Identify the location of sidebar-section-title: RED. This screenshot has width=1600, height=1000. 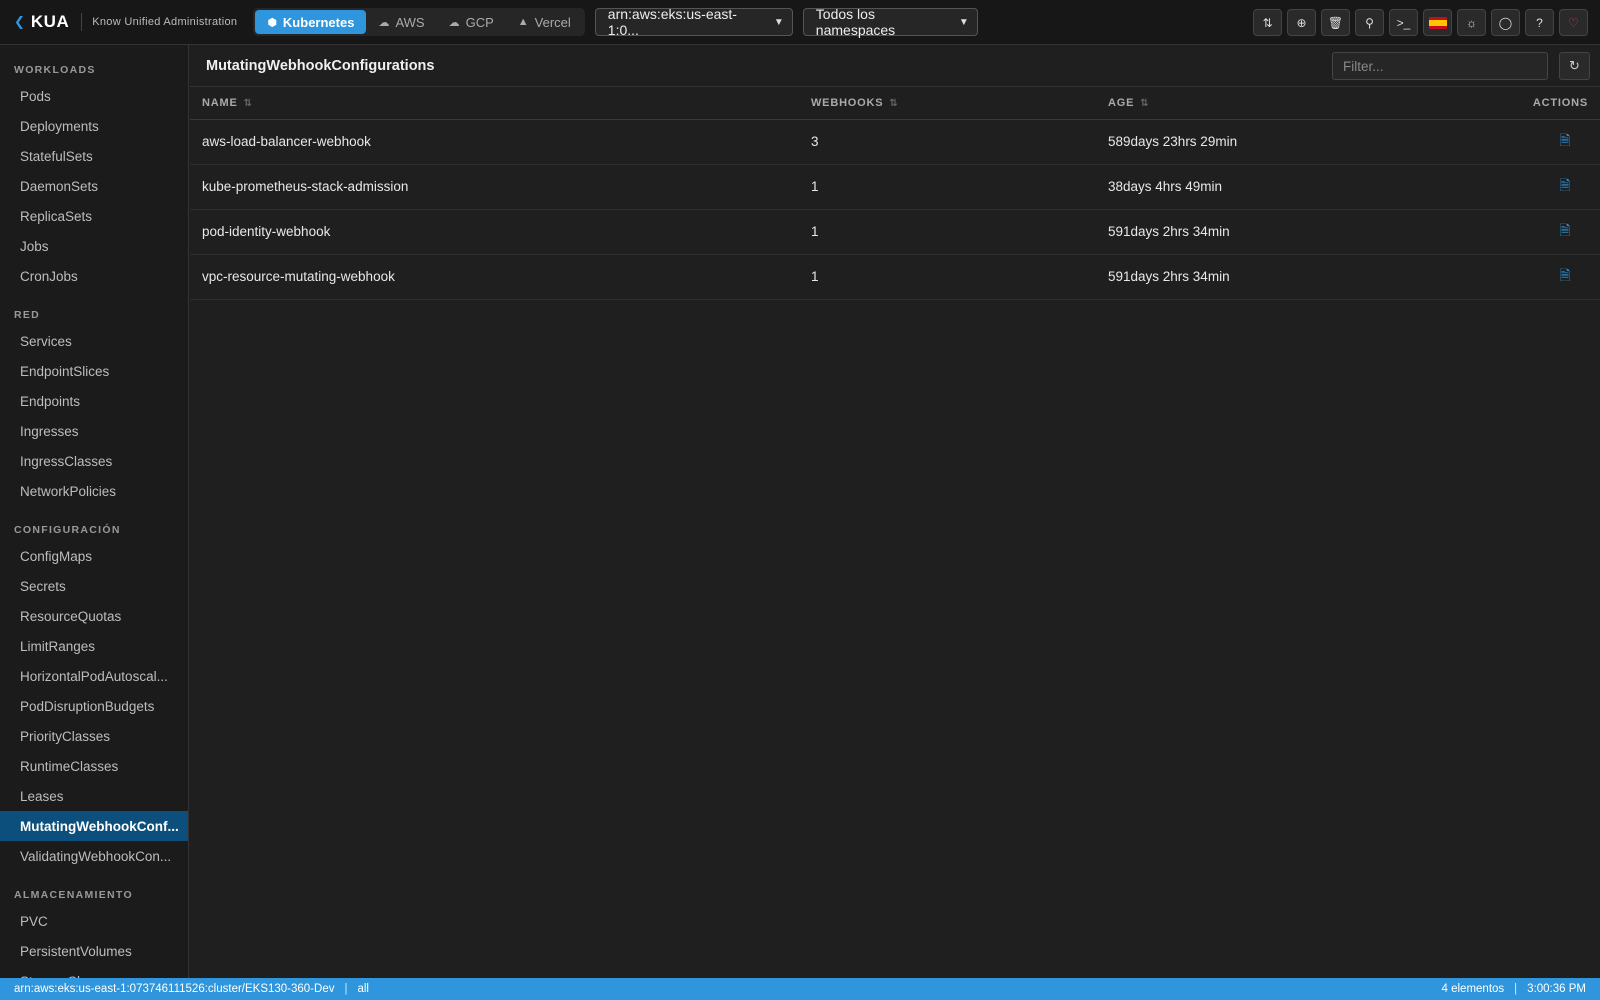
(27, 315).